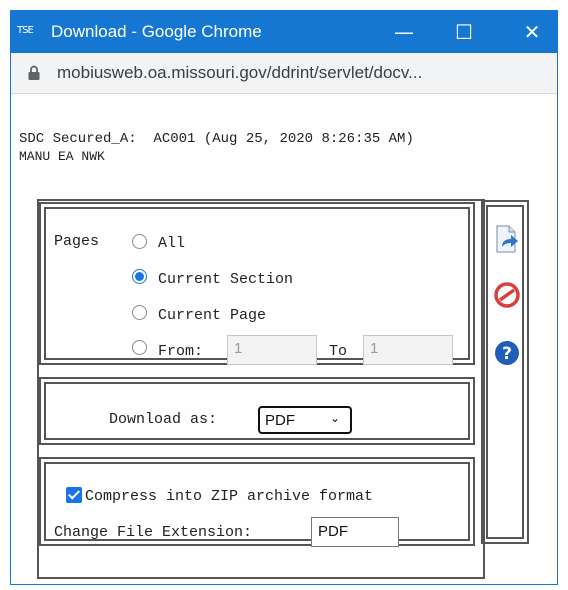 This screenshot has height=590, width=568. Describe the element at coordinates (163, 419) in the screenshot. I see `download-as-label: Download as:` at that location.